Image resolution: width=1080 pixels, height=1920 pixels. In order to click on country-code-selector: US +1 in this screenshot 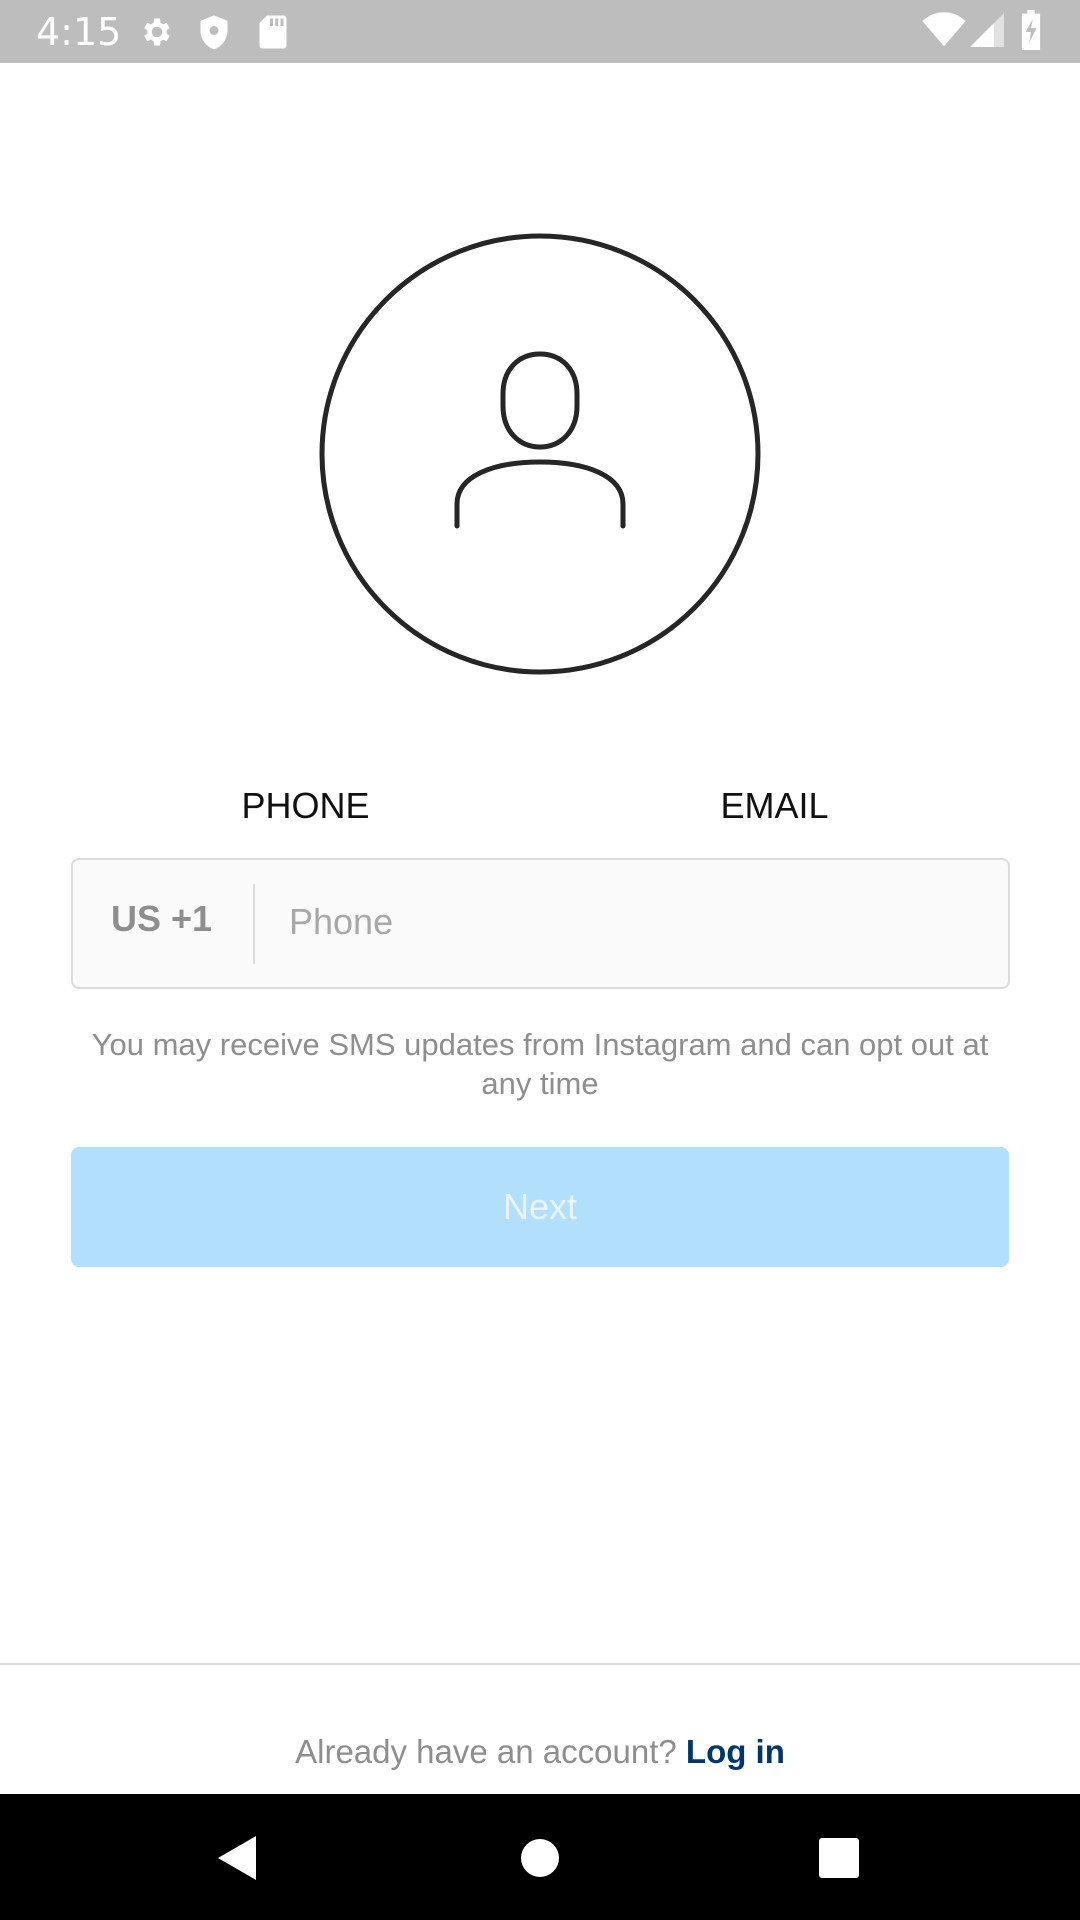, I will do `click(161, 919)`.